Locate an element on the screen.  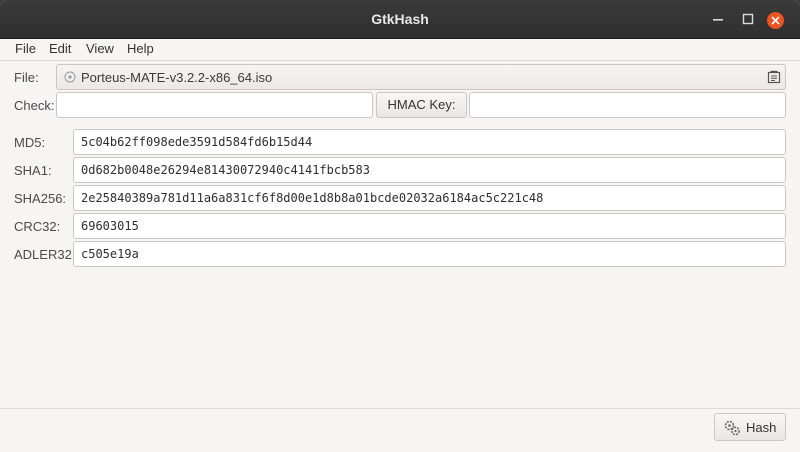
file-label: File: is located at coordinates (26, 77).